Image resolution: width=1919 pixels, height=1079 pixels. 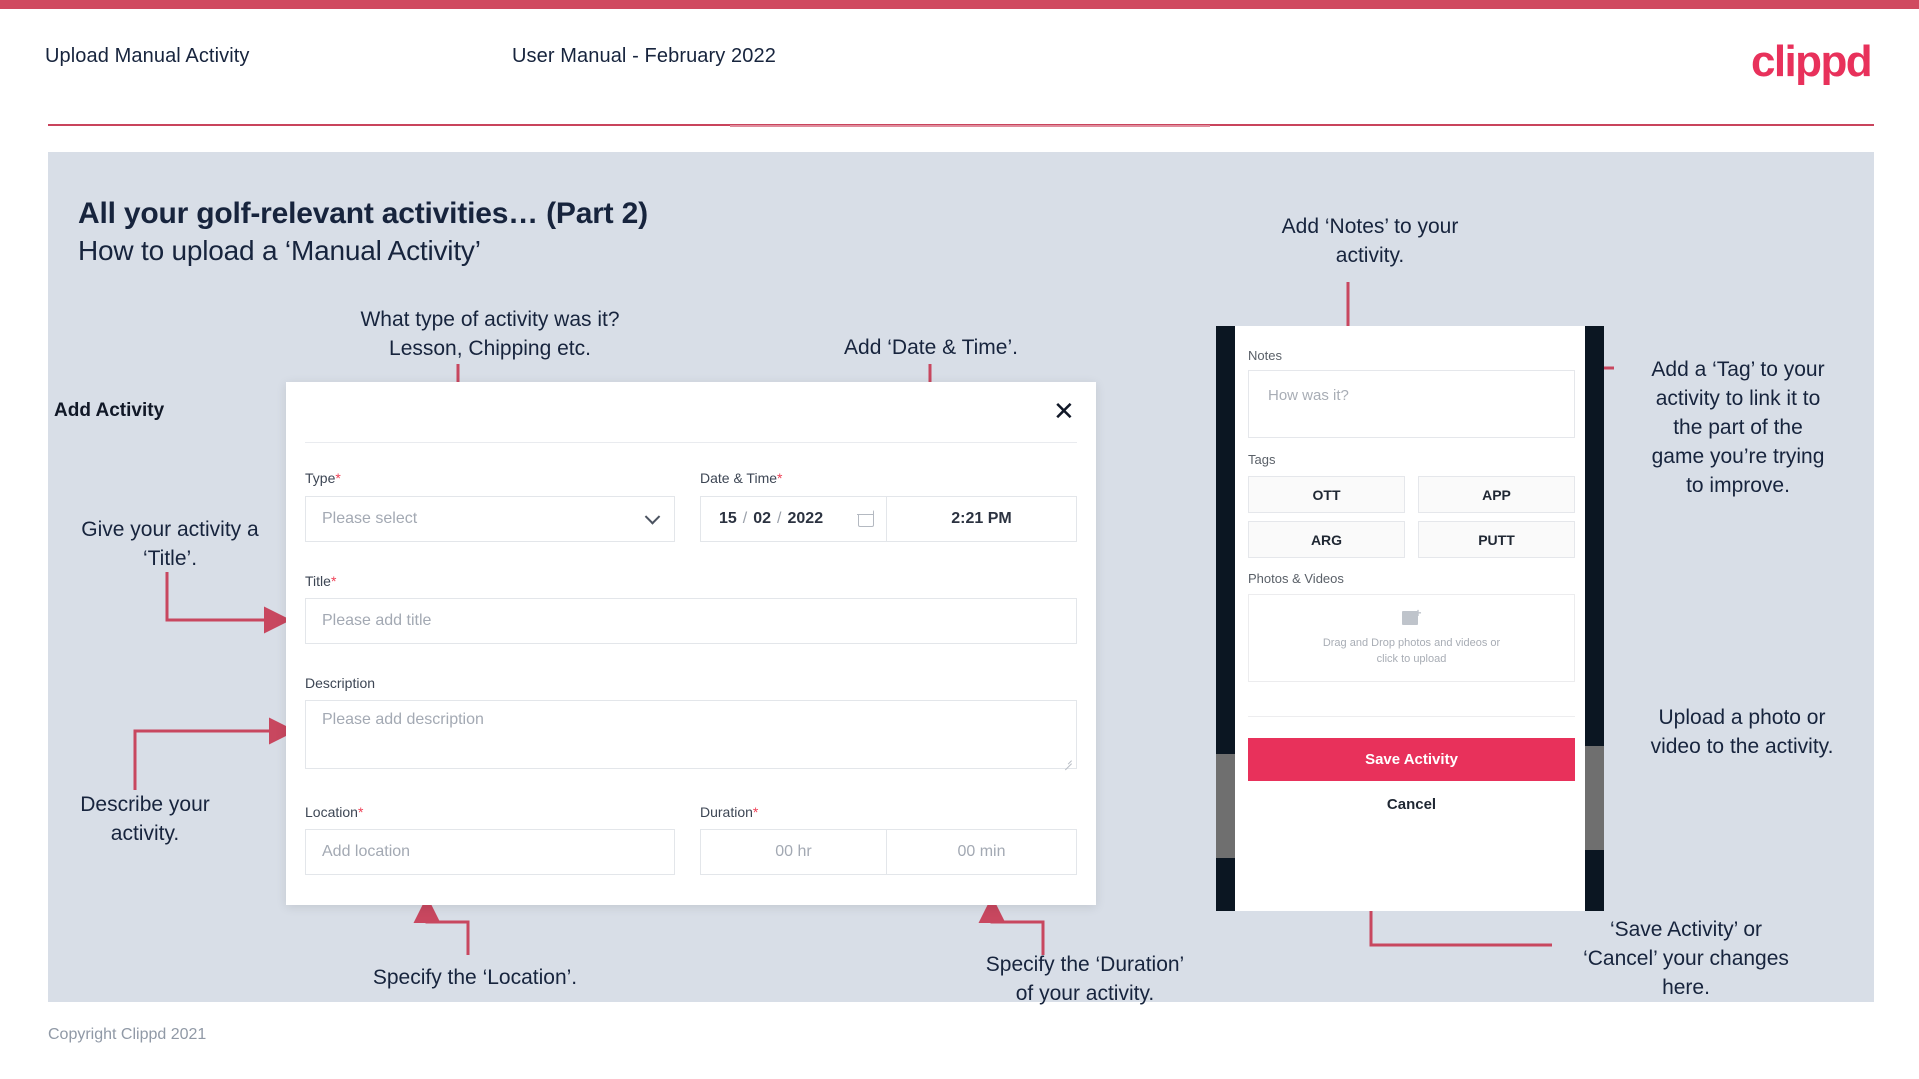 I want to click on tag-arg: ARG, so click(x=1326, y=539).